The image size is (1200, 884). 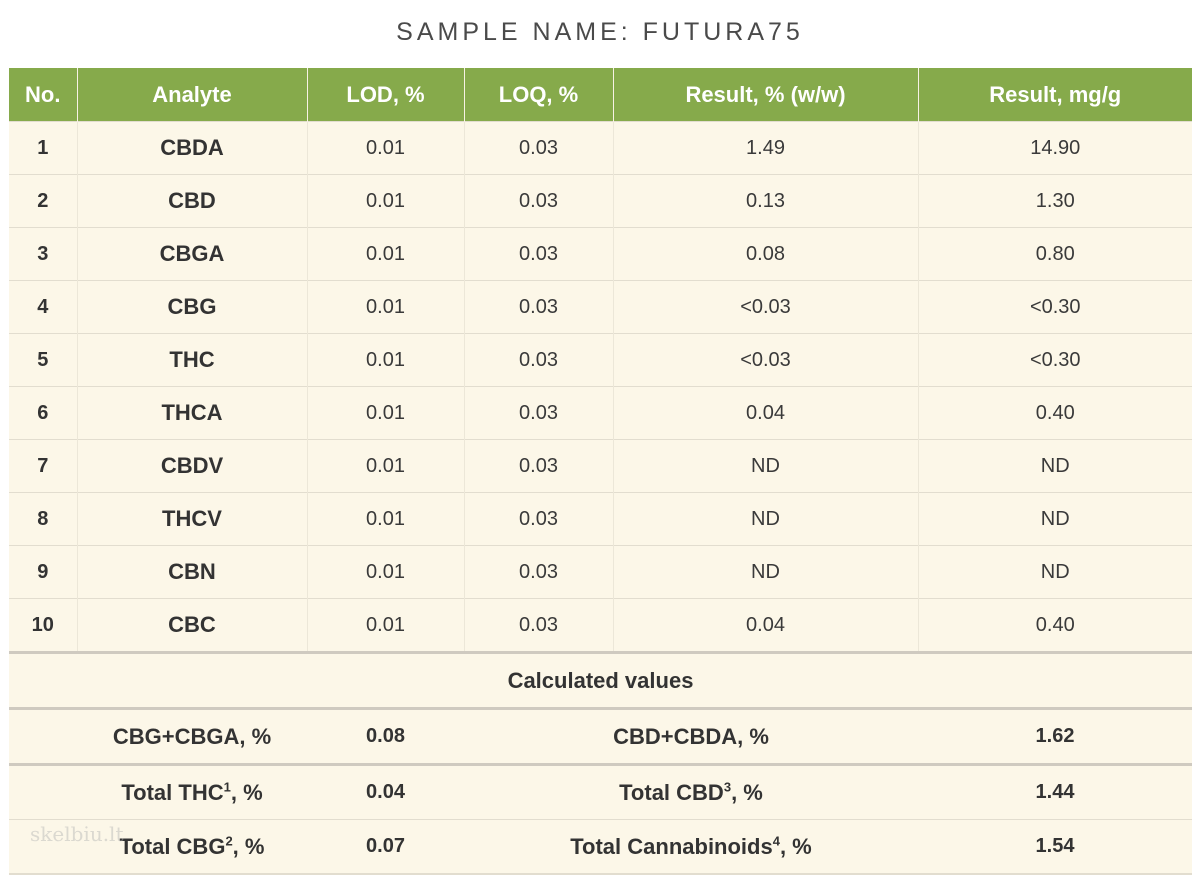 What do you see at coordinates (600, 32) in the screenshot?
I see `sample-name-title: SAMPLE NAME: FUTURA75` at bounding box center [600, 32].